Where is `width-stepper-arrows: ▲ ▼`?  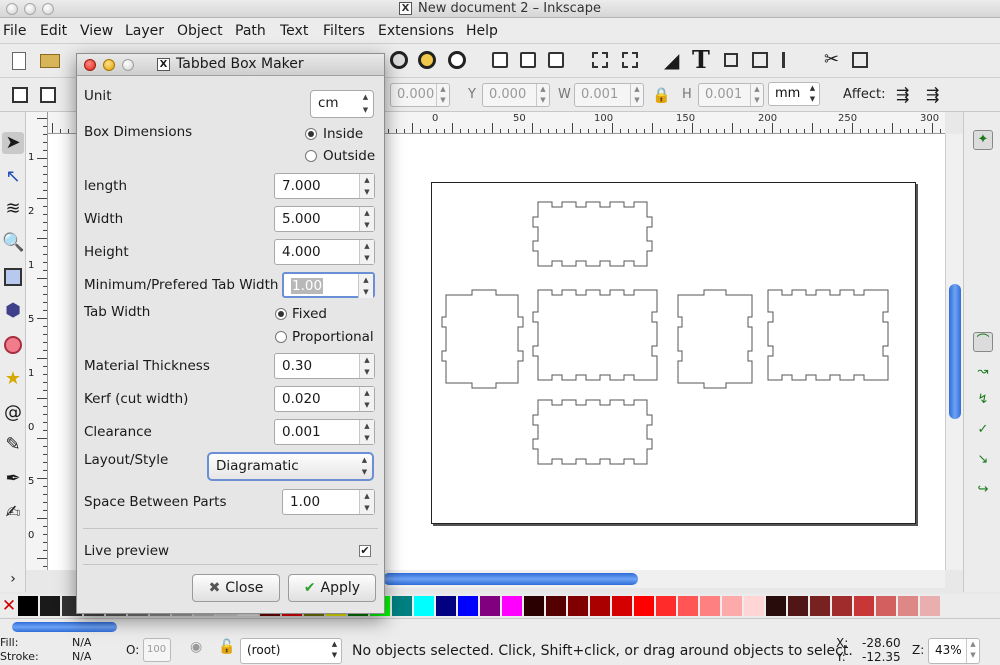
width-stepper-arrows: ▲ ▼ is located at coordinates (366, 219).